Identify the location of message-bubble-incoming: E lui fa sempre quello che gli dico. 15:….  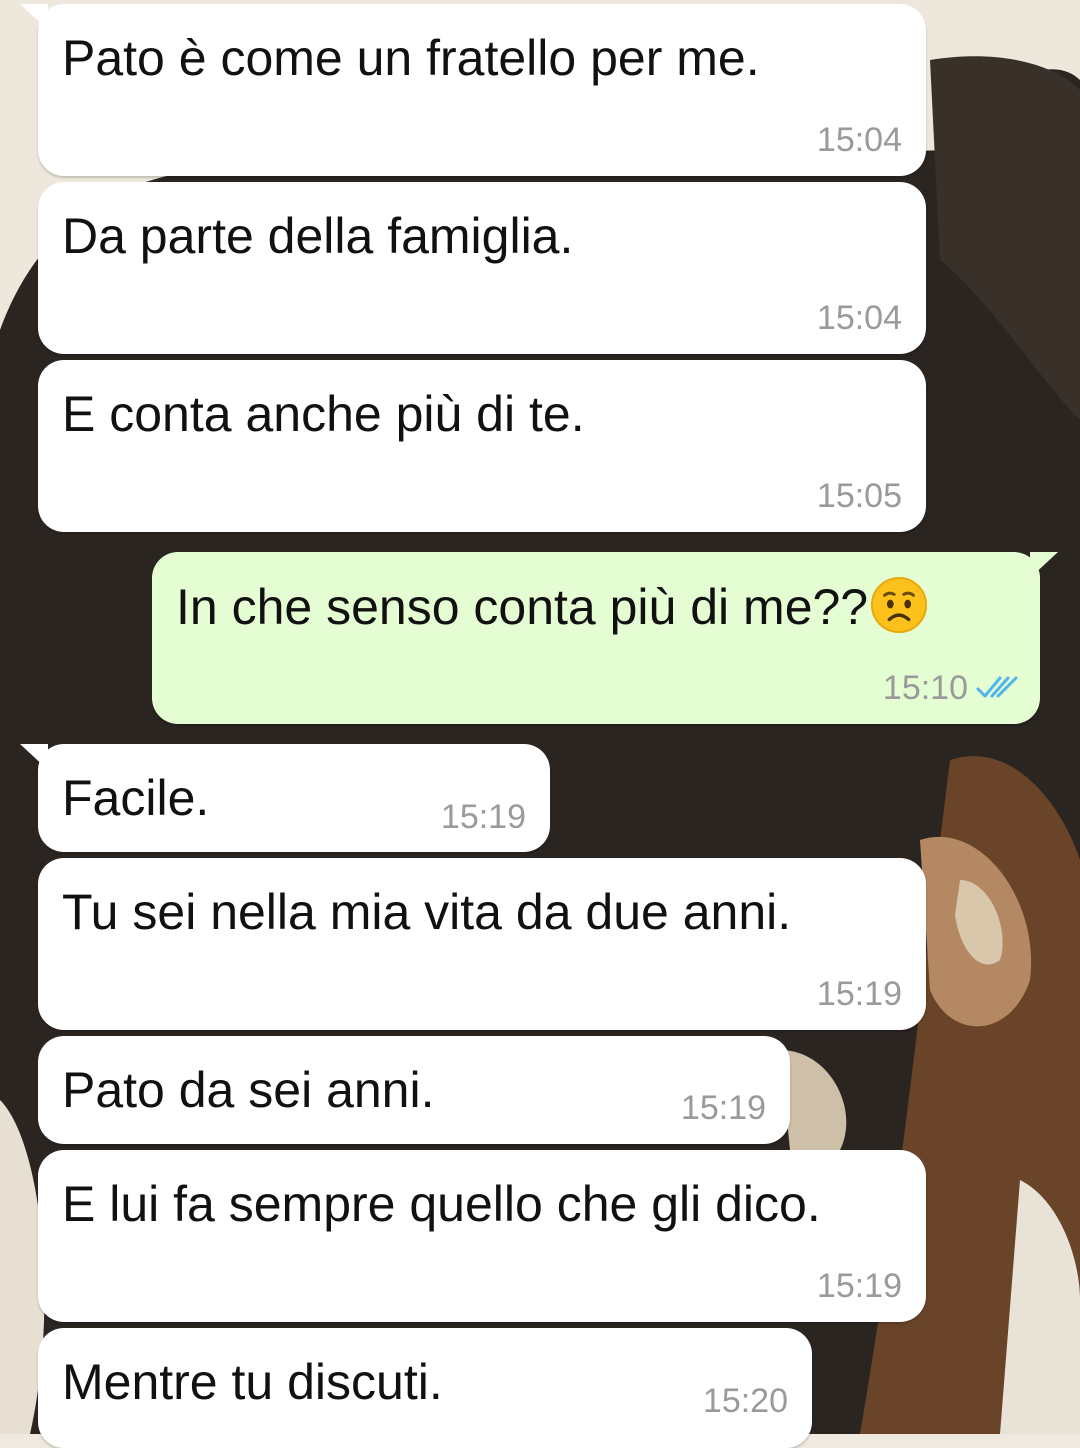
(482, 1236).